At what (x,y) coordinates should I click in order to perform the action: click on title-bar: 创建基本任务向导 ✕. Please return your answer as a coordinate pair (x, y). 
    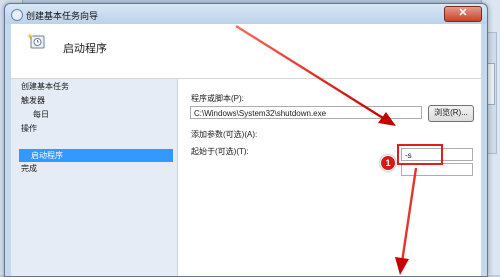
    Looking at the image, I should click on (246, 14).